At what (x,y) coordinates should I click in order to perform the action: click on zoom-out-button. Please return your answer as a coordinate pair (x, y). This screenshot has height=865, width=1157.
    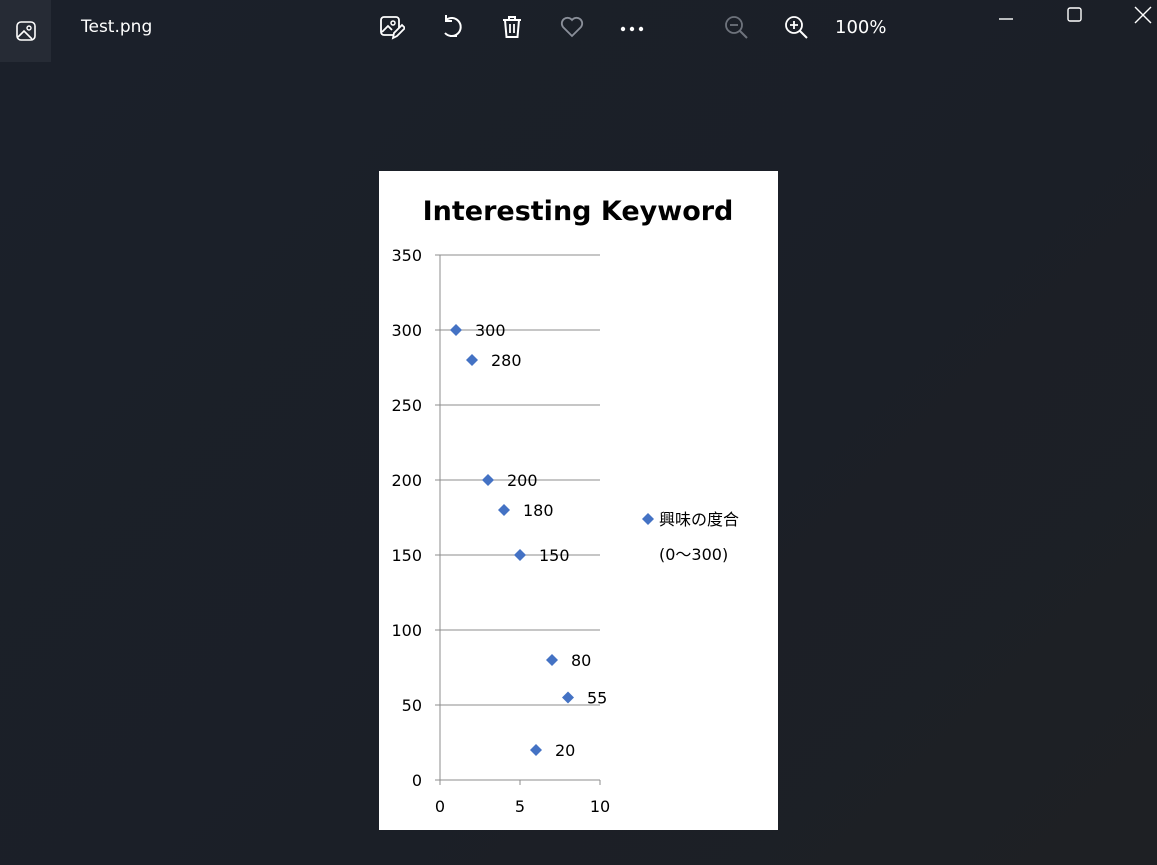
    Looking at the image, I should click on (736, 27).